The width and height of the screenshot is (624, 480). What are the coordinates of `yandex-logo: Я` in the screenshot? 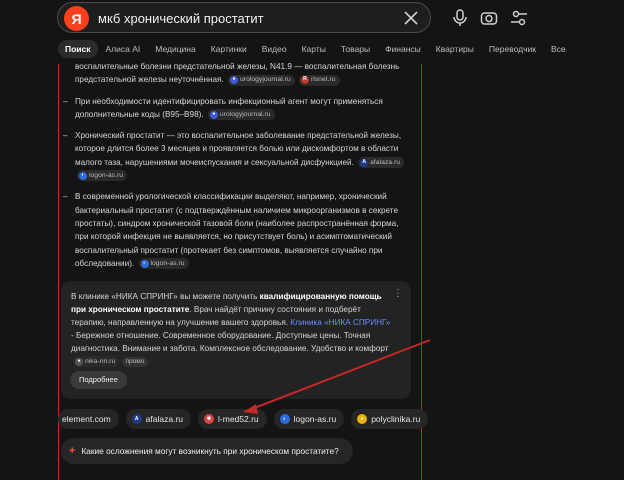 It's located at (76, 18).